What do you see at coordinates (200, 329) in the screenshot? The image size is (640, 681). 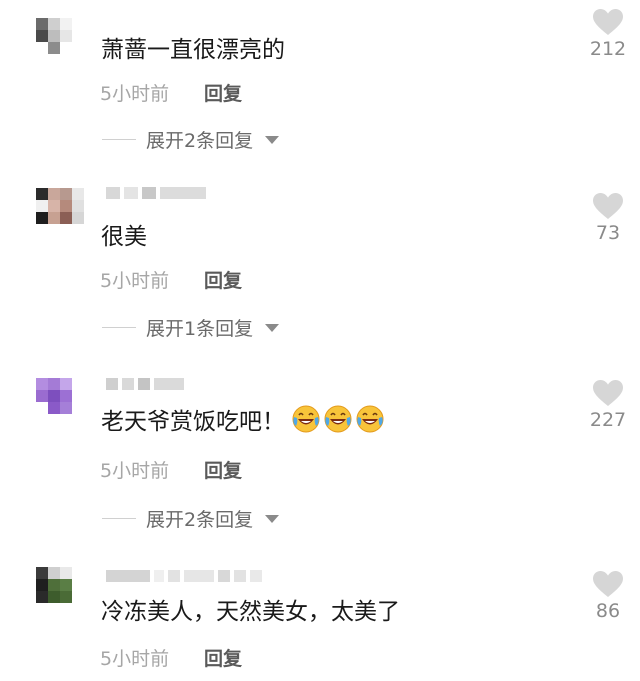 I see `expand-replies-label: 展开1条回复` at bounding box center [200, 329].